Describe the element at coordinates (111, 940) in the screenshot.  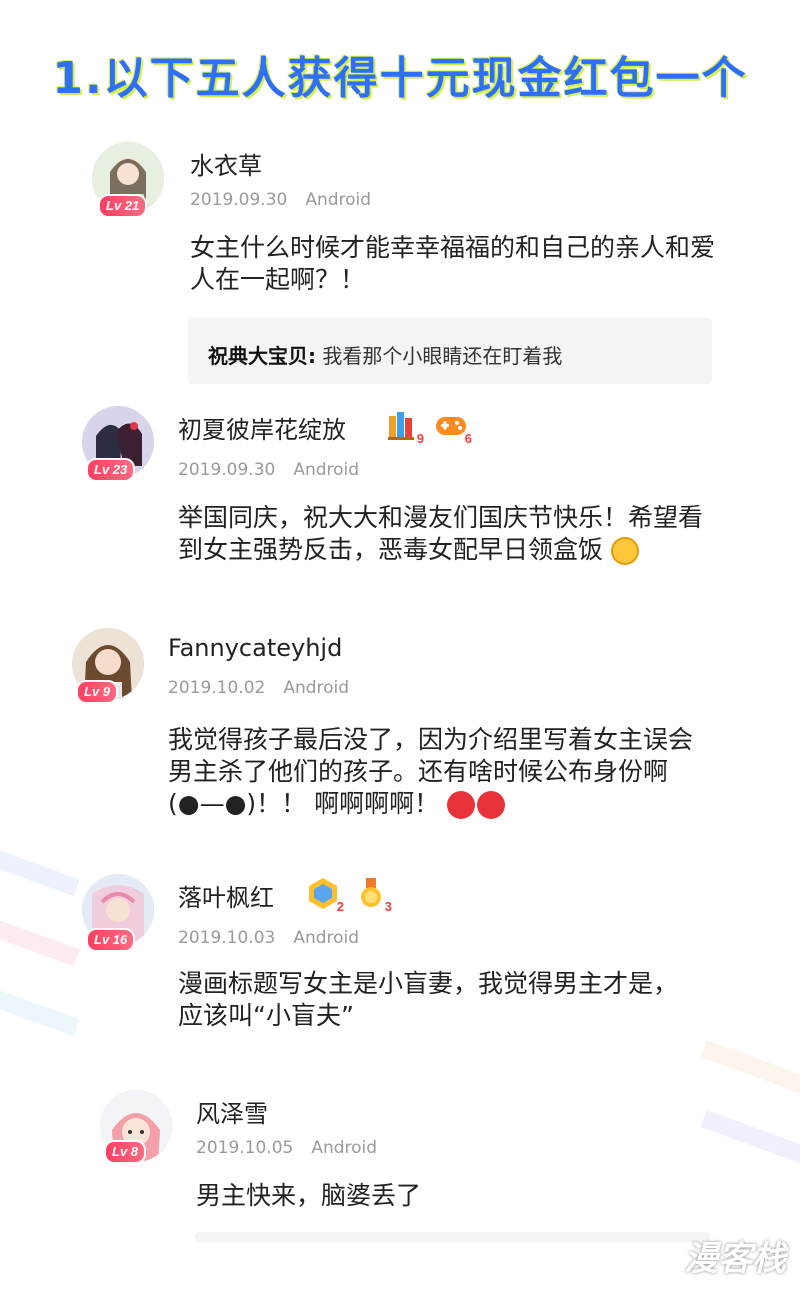
I see `level-badge: Lv 16` at that location.